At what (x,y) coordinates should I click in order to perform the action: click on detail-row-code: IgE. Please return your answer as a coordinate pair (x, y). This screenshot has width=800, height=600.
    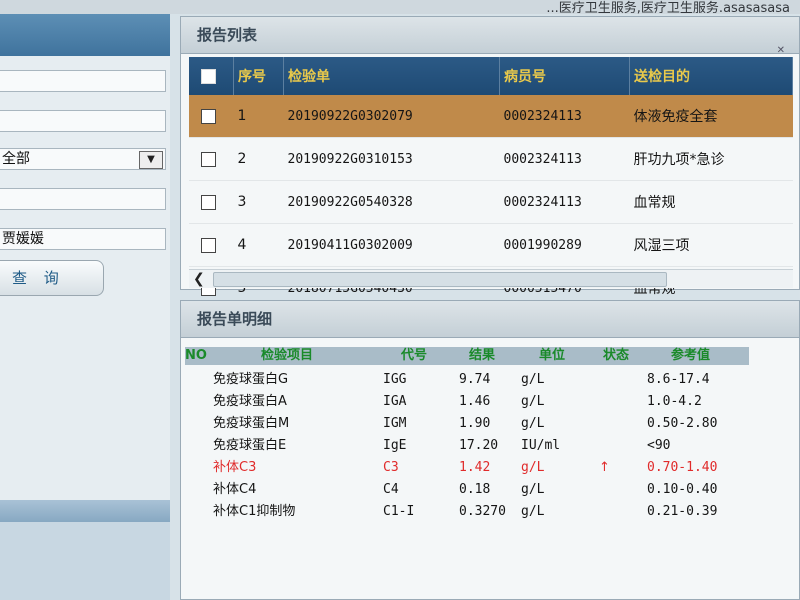
    Looking at the image, I should click on (395, 445).